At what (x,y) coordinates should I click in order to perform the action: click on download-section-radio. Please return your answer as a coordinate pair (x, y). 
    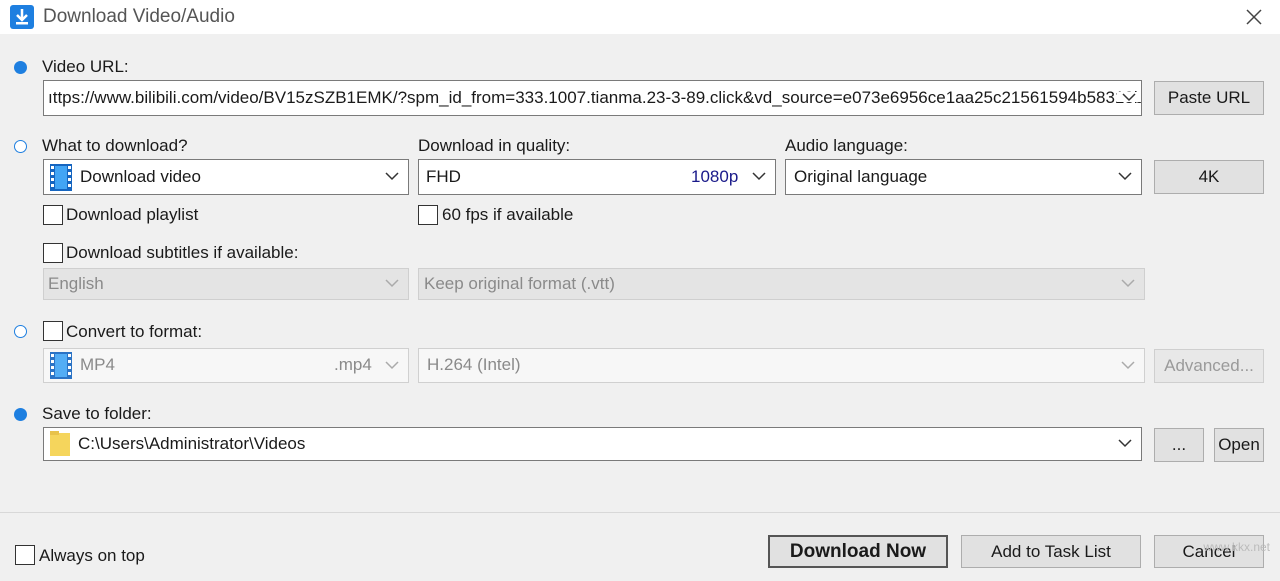
    Looking at the image, I should click on (20, 146).